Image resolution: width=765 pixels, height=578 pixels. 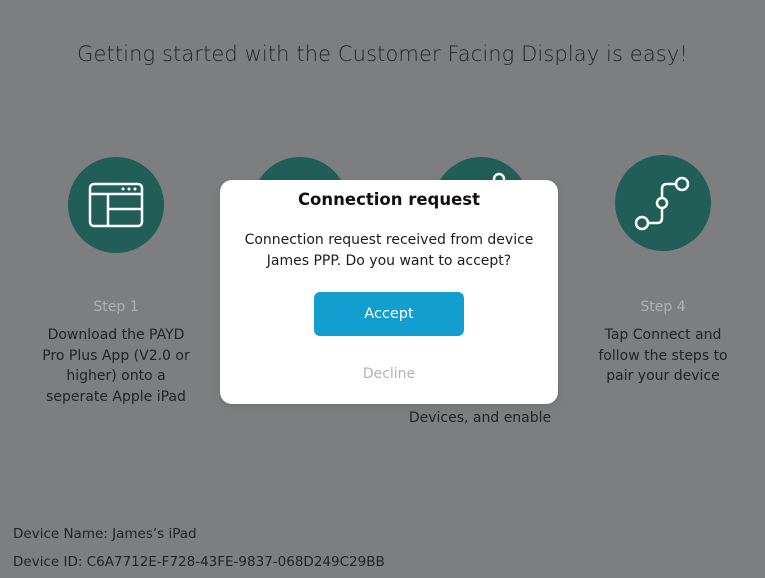 I want to click on dialog-title: Connection request, so click(x=389, y=199).